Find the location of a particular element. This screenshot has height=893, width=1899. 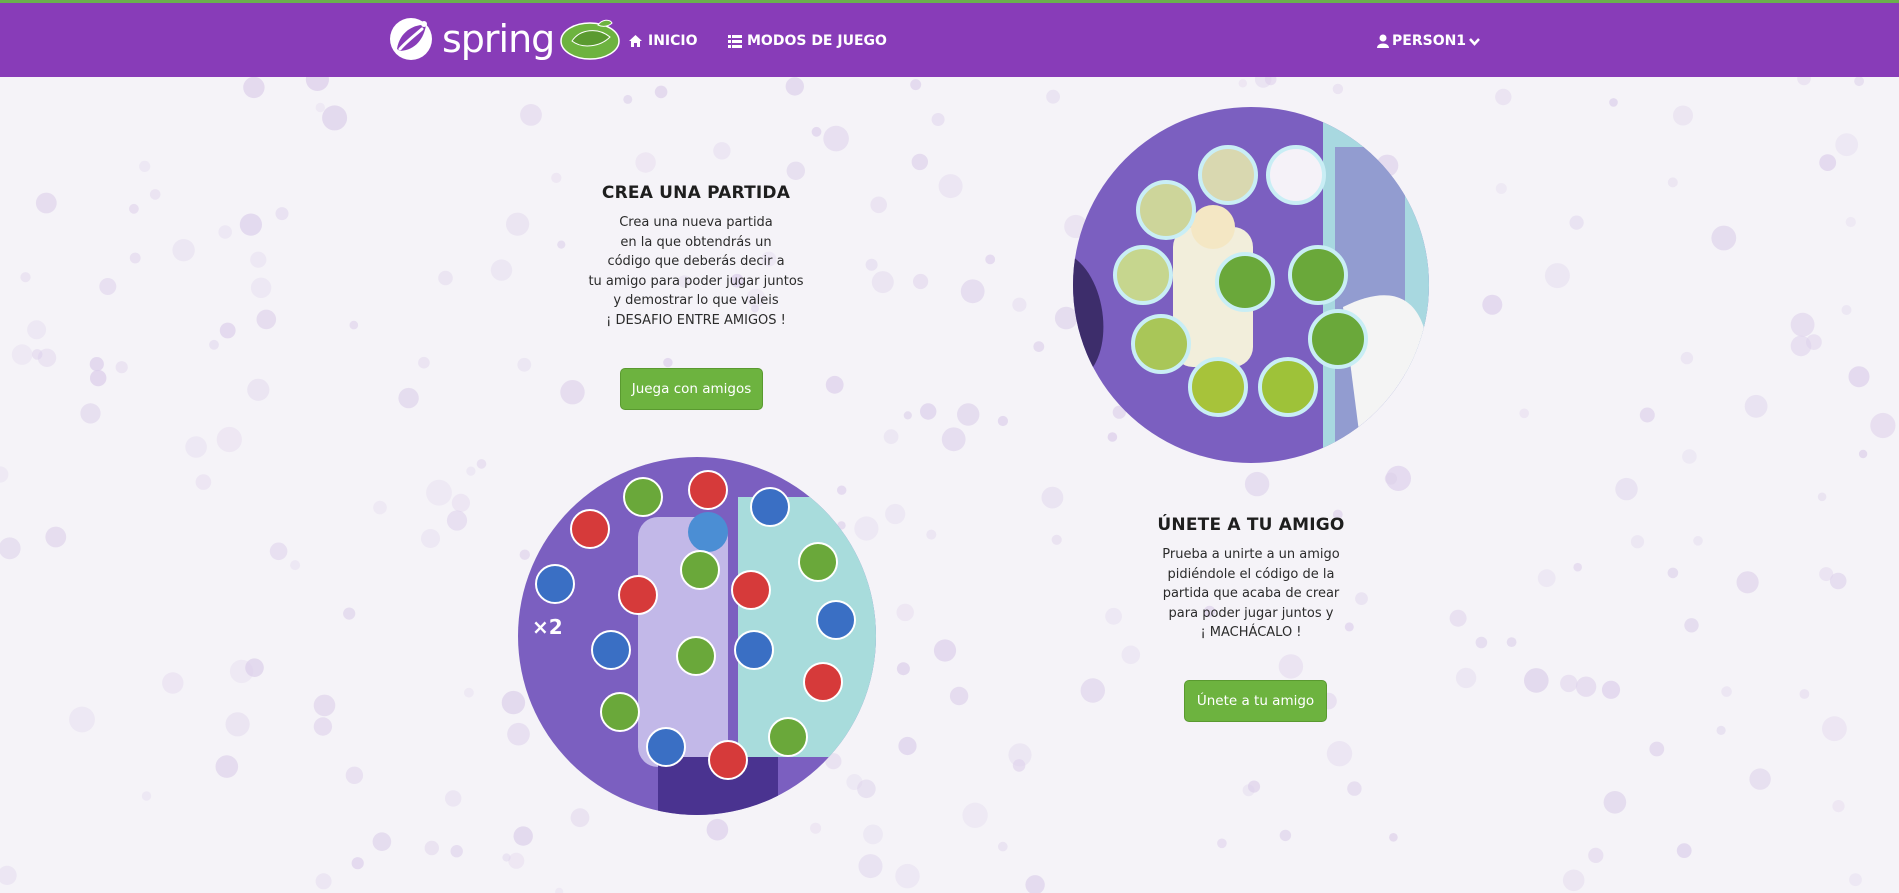

desc-line: ¡ MACHÁCALO ! is located at coordinates (1251, 632).